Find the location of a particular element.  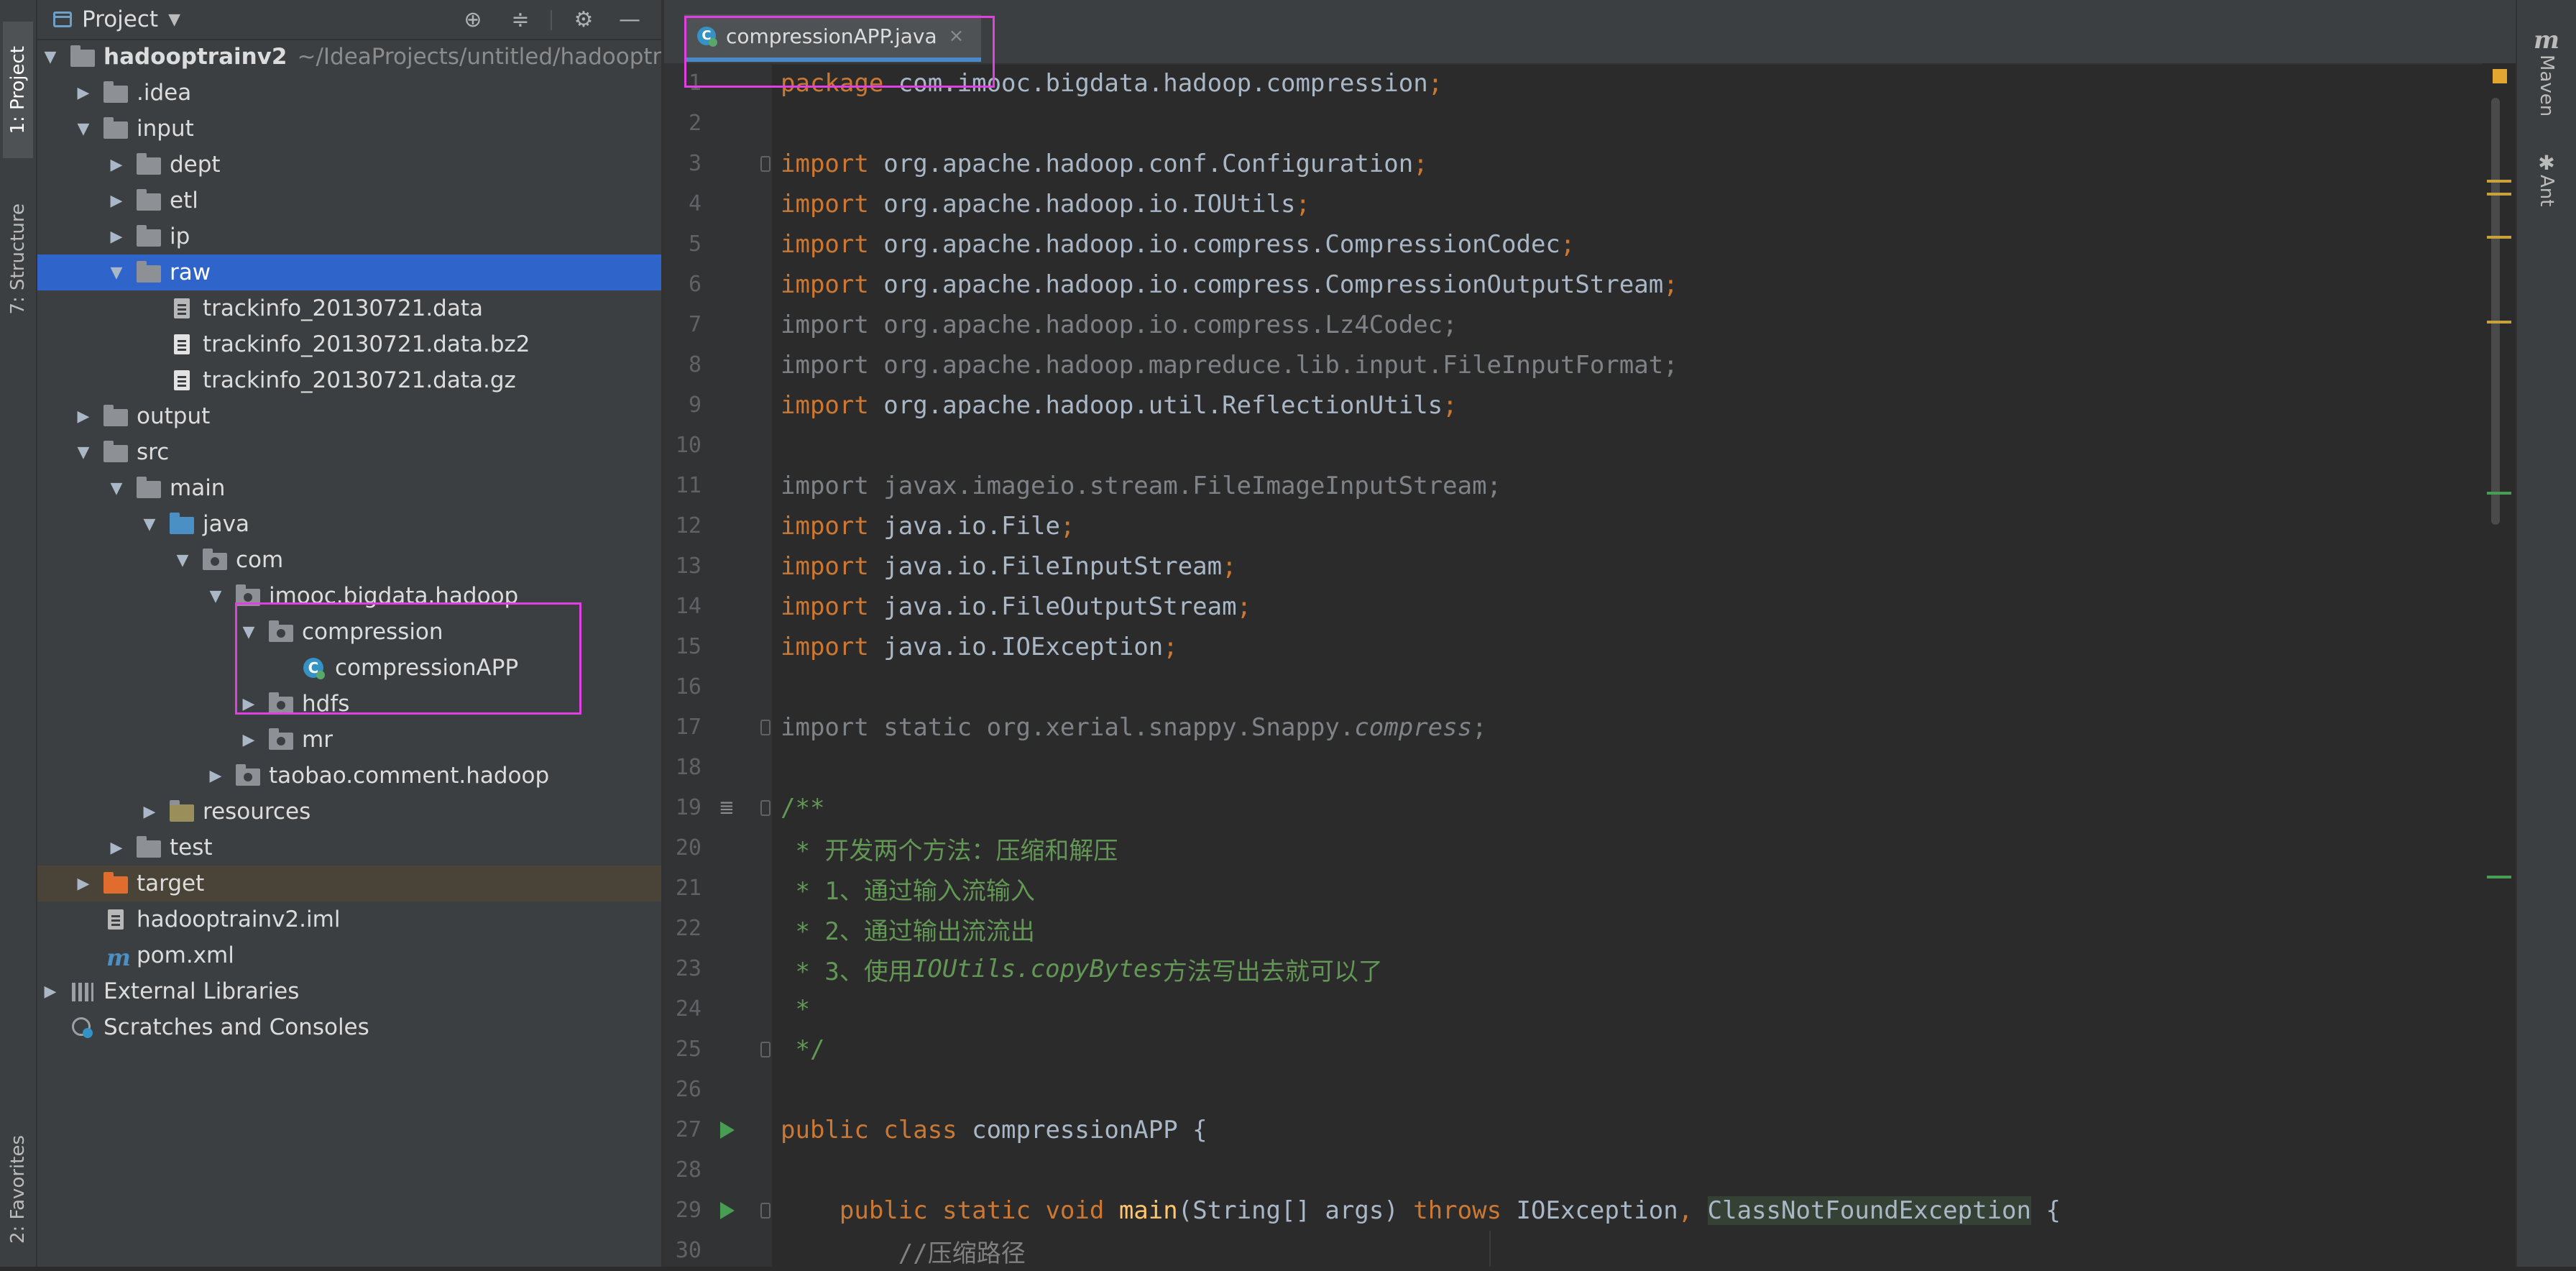

tool-tab-ant: ✱ Ant is located at coordinates (2546, 178).